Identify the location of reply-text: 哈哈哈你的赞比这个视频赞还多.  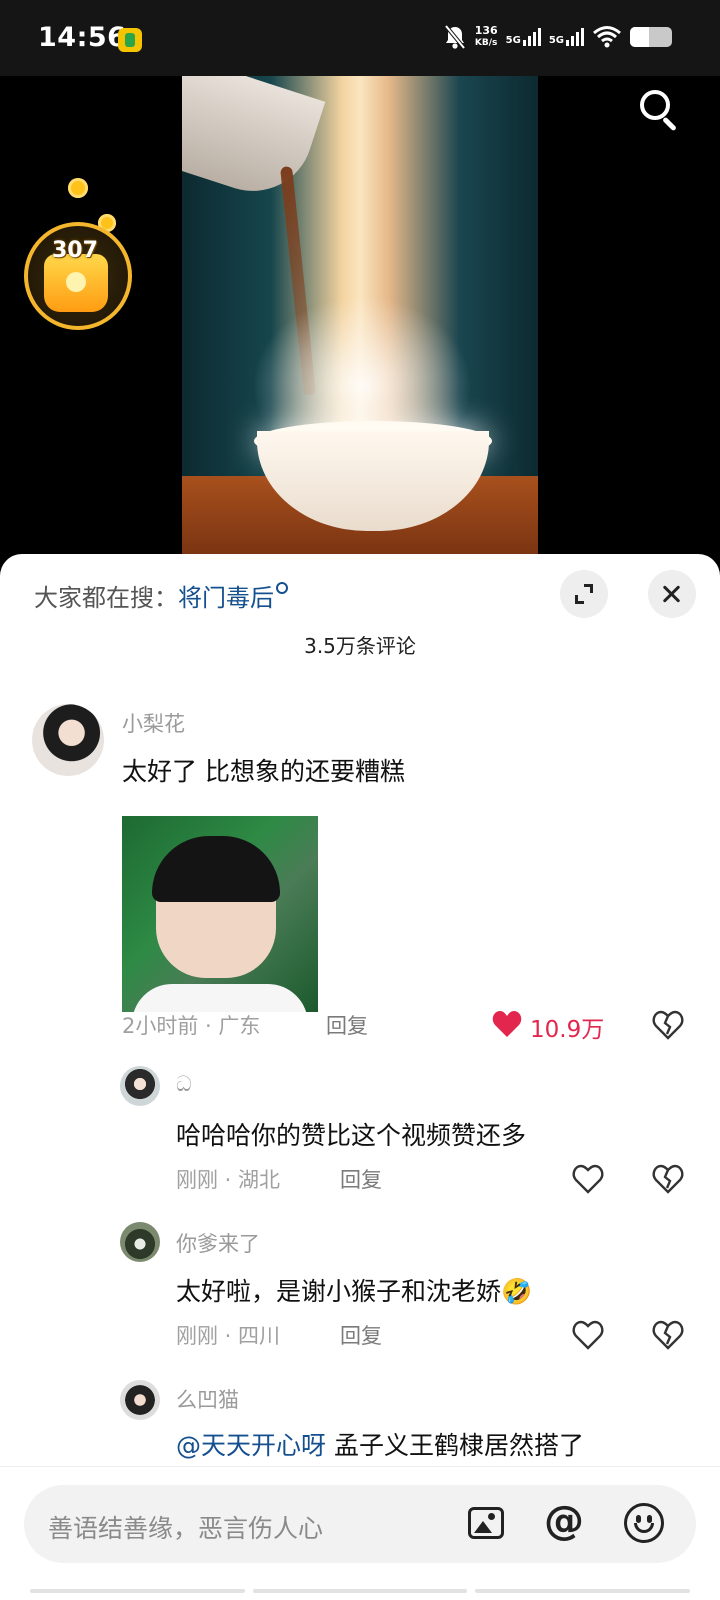
(351, 1135).